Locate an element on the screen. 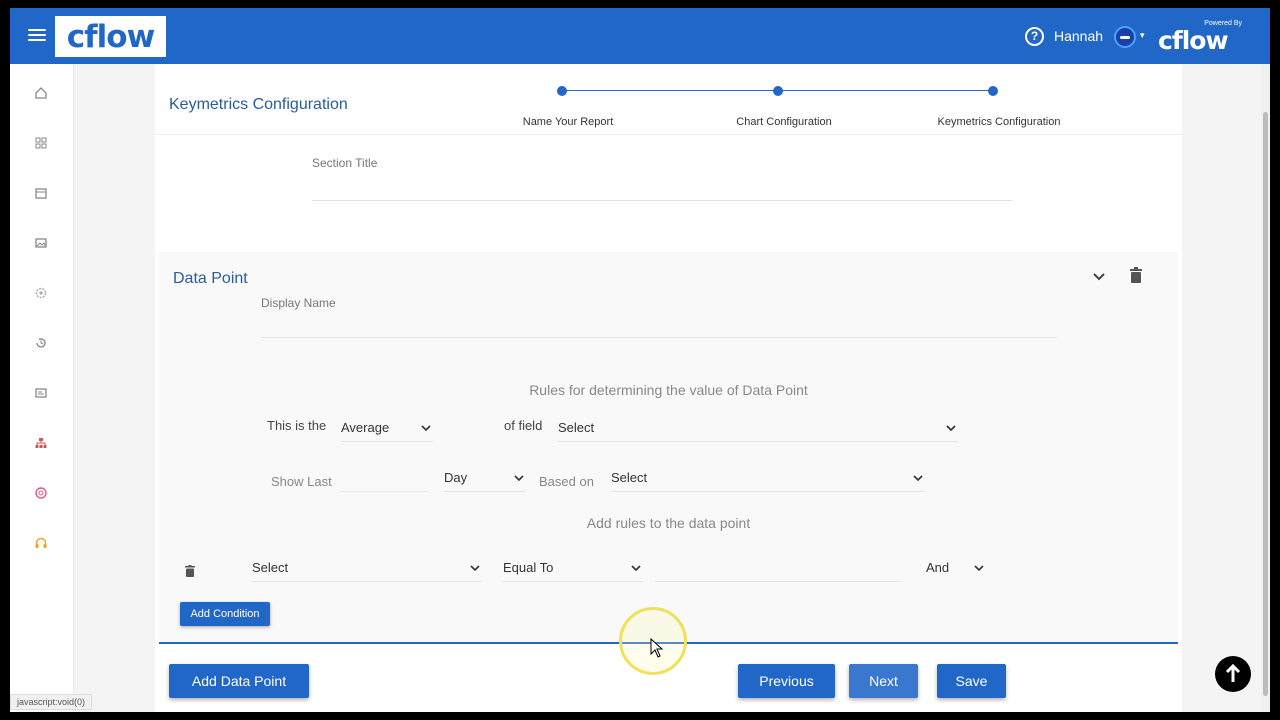 The height and width of the screenshot is (720, 1280). condition-field-select: Select is located at coordinates (367, 569).